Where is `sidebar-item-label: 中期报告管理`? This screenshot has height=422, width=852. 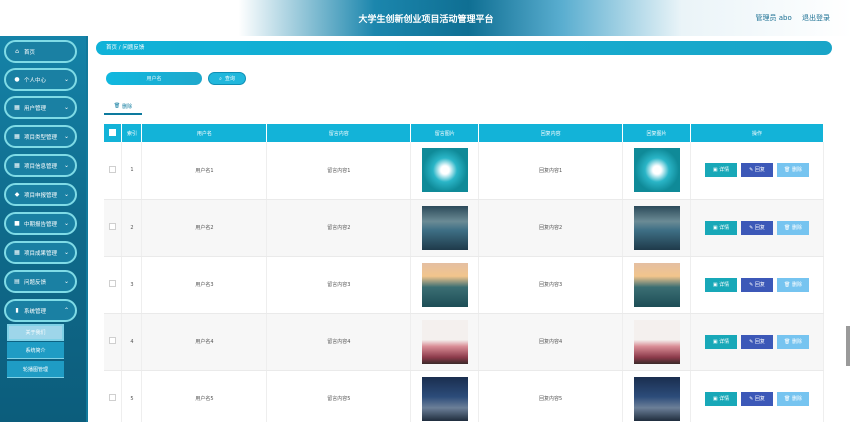 sidebar-item-label: 中期报告管理 is located at coordinates (41, 224).